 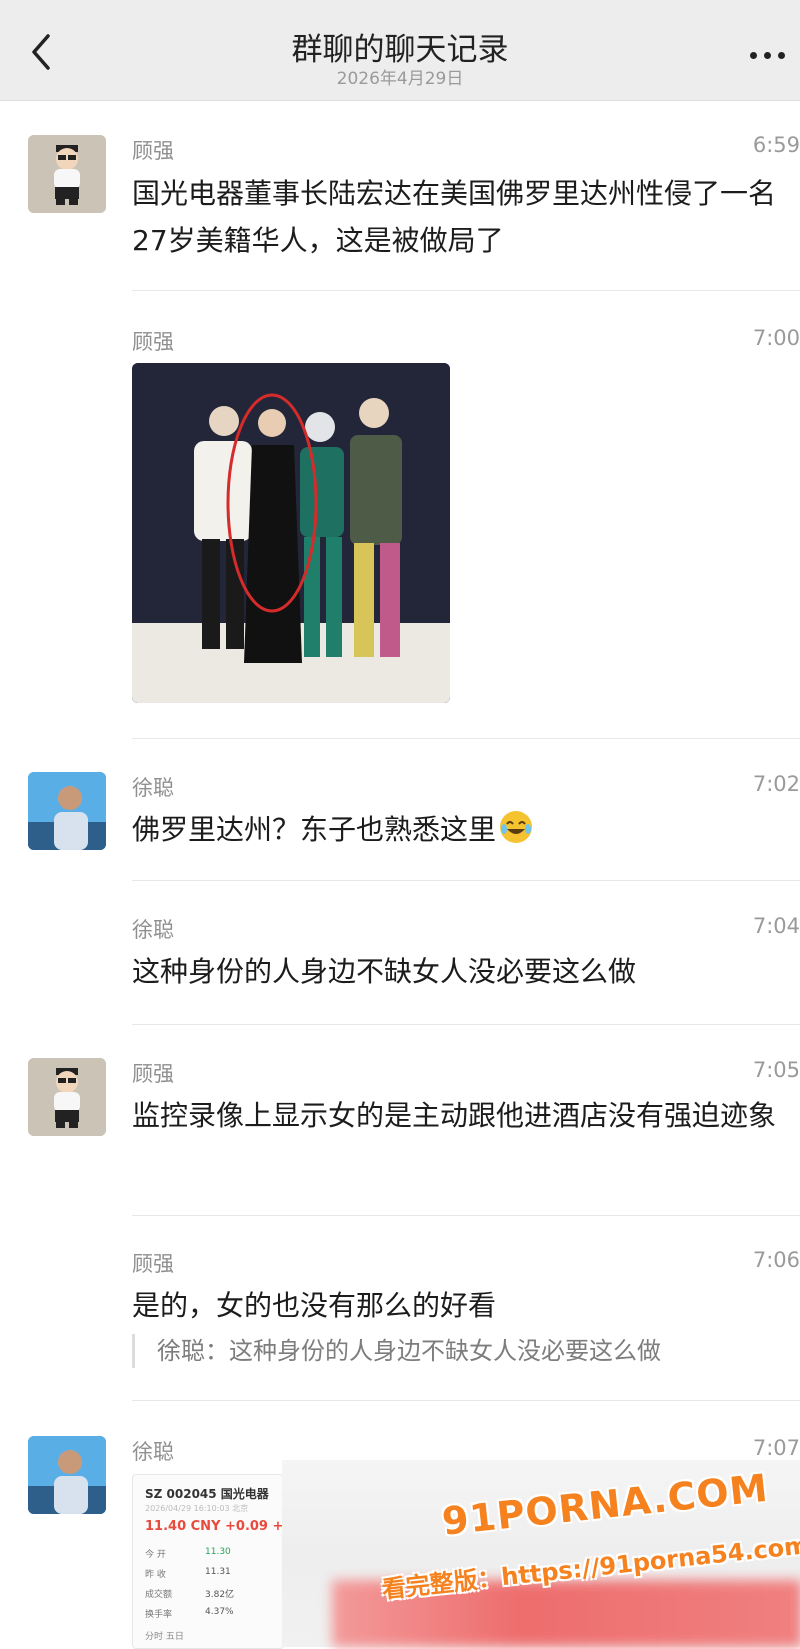 What do you see at coordinates (776, 1260) in the screenshot?
I see `message-time: 7:06` at bounding box center [776, 1260].